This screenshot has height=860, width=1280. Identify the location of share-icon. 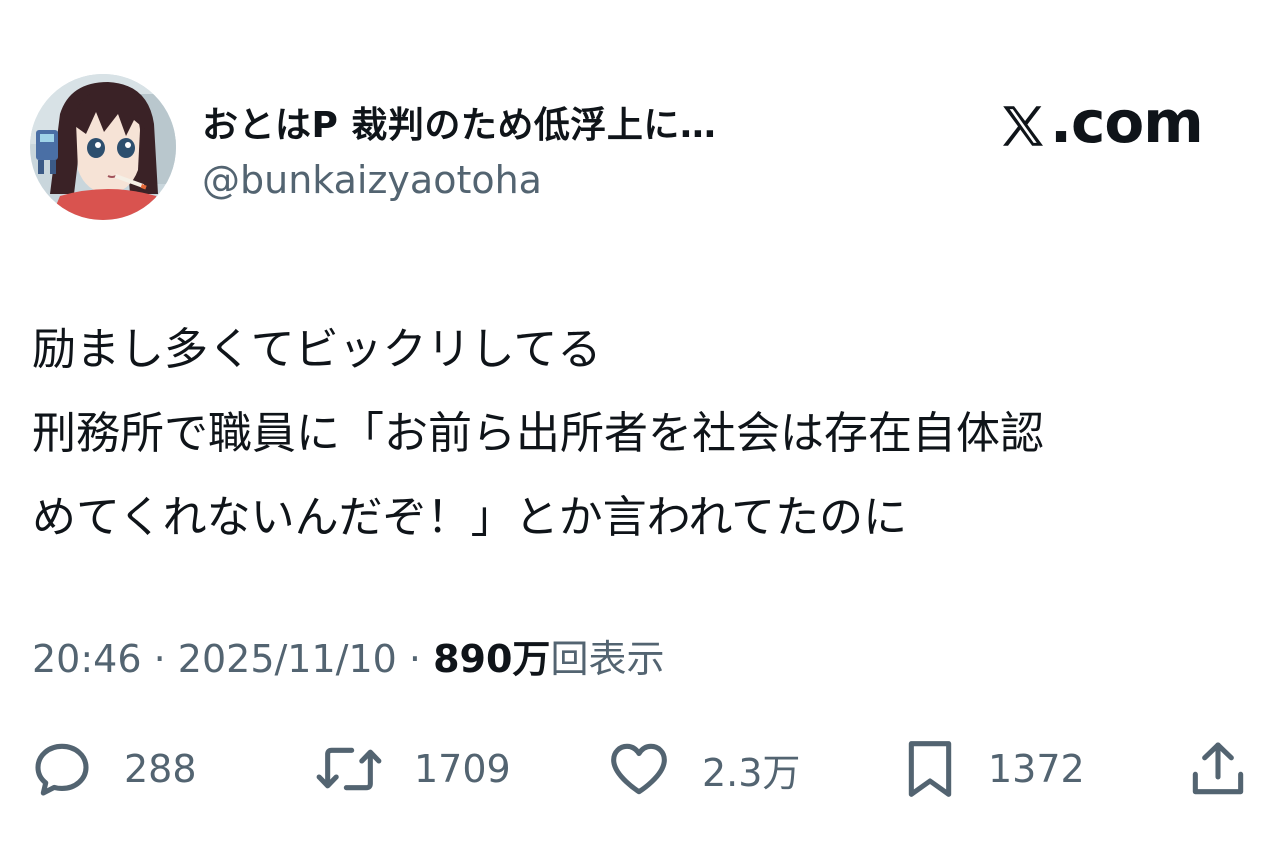
(1218, 769).